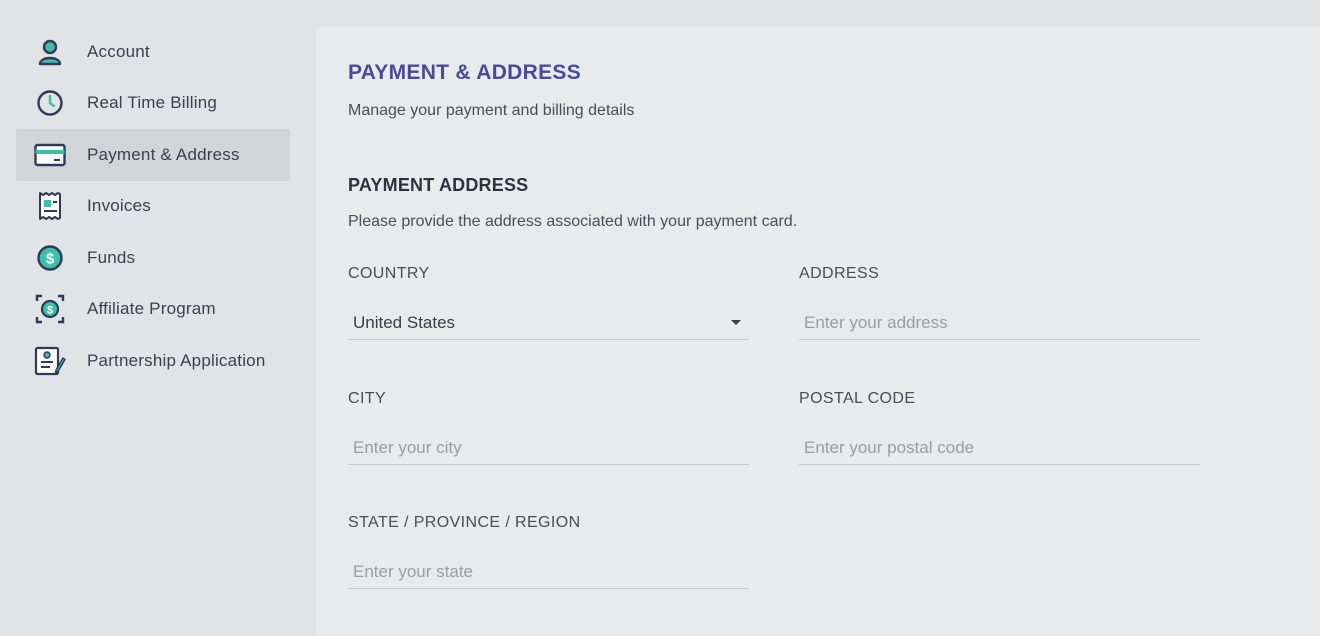 The image size is (1320, 636). Describe the element at coordinates (438, 185) in the screenshot. I see `section-title: PAYMENT ADDRESS` at that location.